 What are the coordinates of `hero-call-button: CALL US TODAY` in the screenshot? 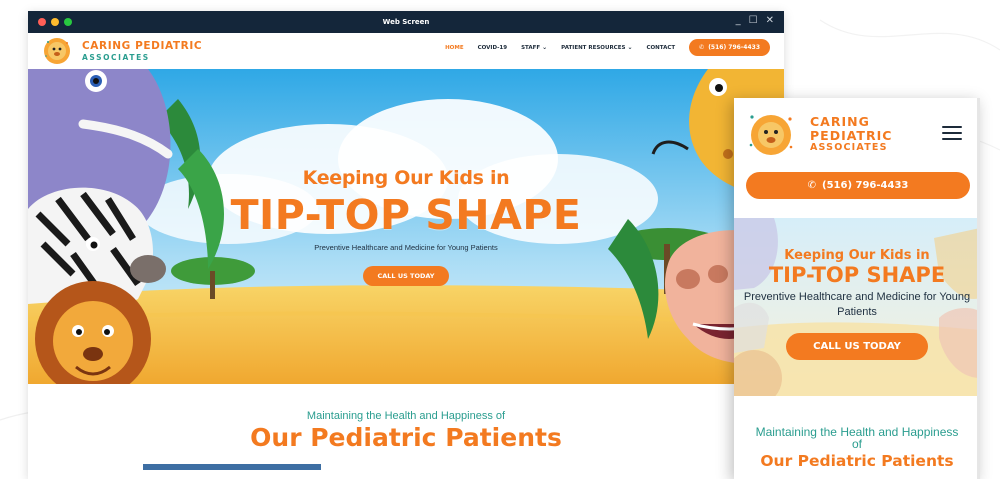 It's located at (406, 276).